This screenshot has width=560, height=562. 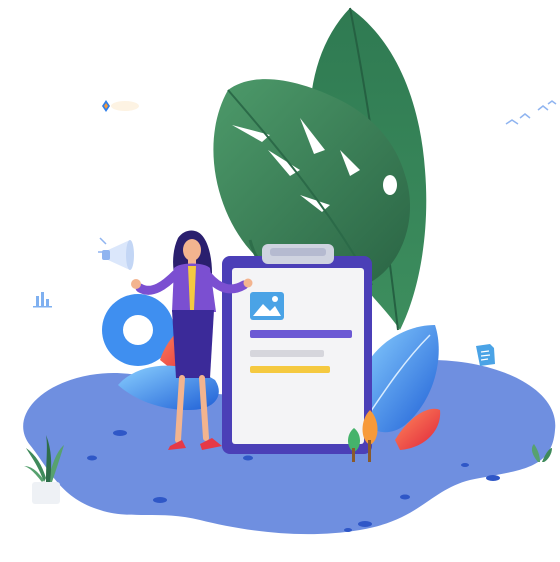 I want to click on bar-chart-icon, so click(x=42, y=300).